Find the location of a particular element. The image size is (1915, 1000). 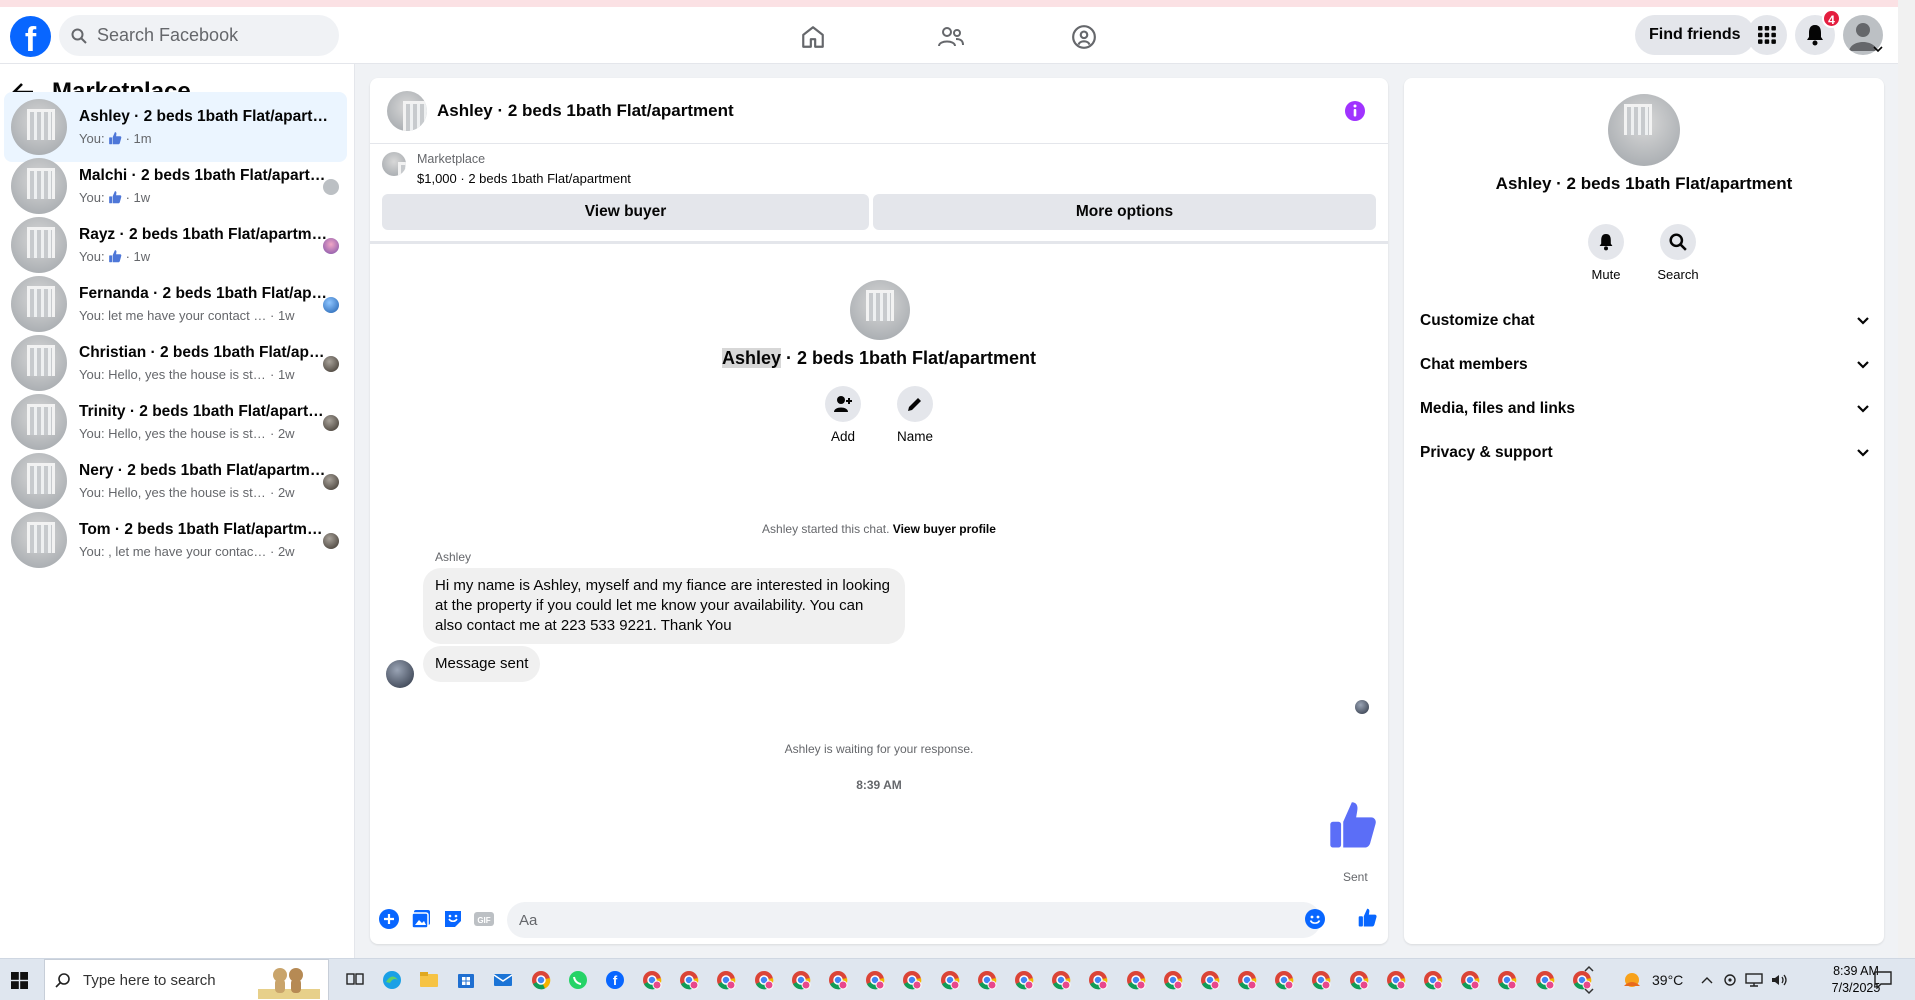

taskbar-search-placeholder: Type here to search is located at coordinates (149, 980).